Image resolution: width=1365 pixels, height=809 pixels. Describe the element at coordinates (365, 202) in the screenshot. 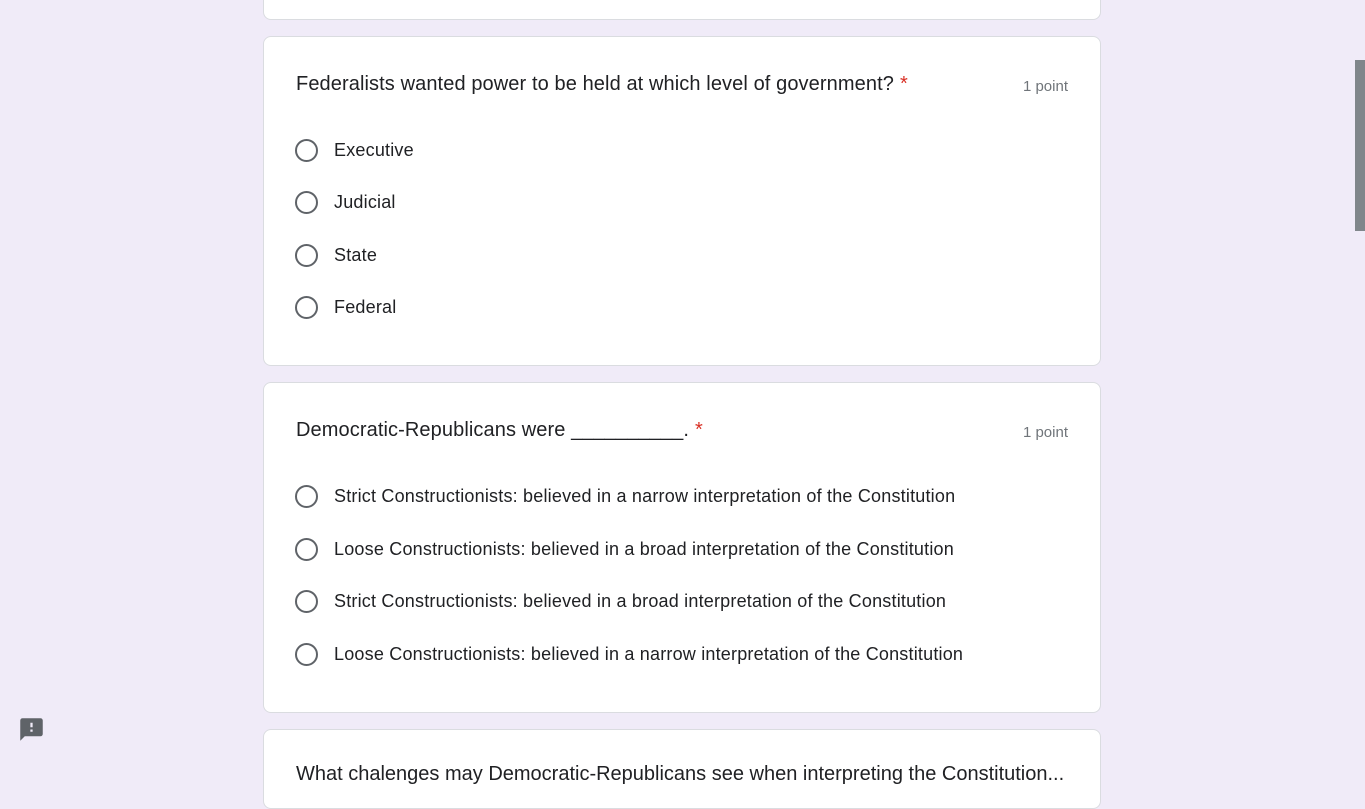

I see `radio-option-label: Judicial` at that location.